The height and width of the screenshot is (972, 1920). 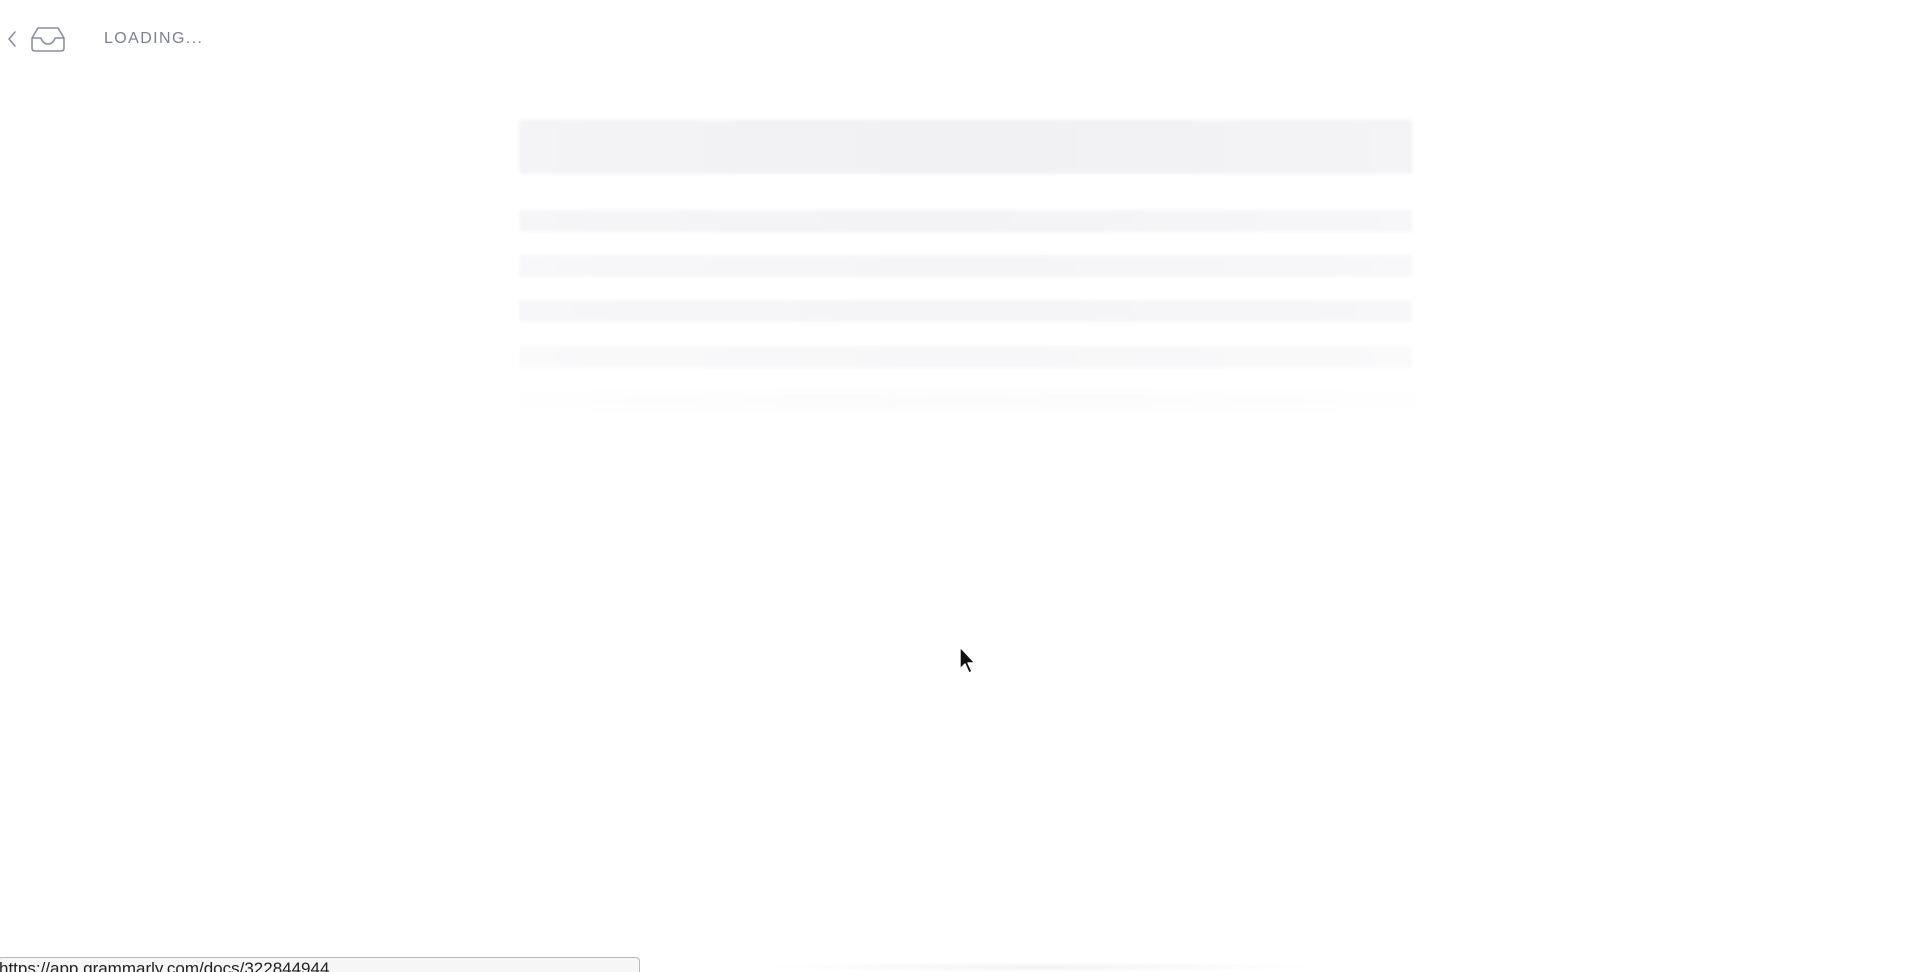 I want to click on document-loading-skeleton, so click(x=965, y=270).